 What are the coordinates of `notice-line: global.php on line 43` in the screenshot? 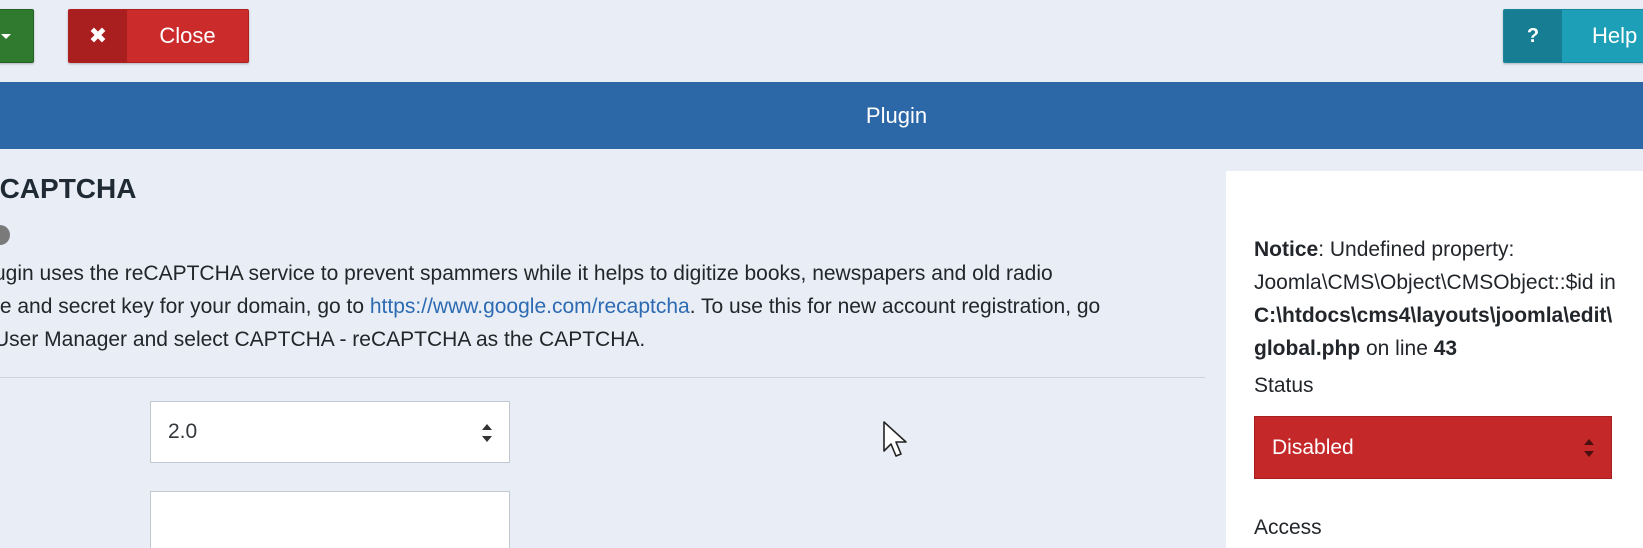 It's located at (1448, 348).